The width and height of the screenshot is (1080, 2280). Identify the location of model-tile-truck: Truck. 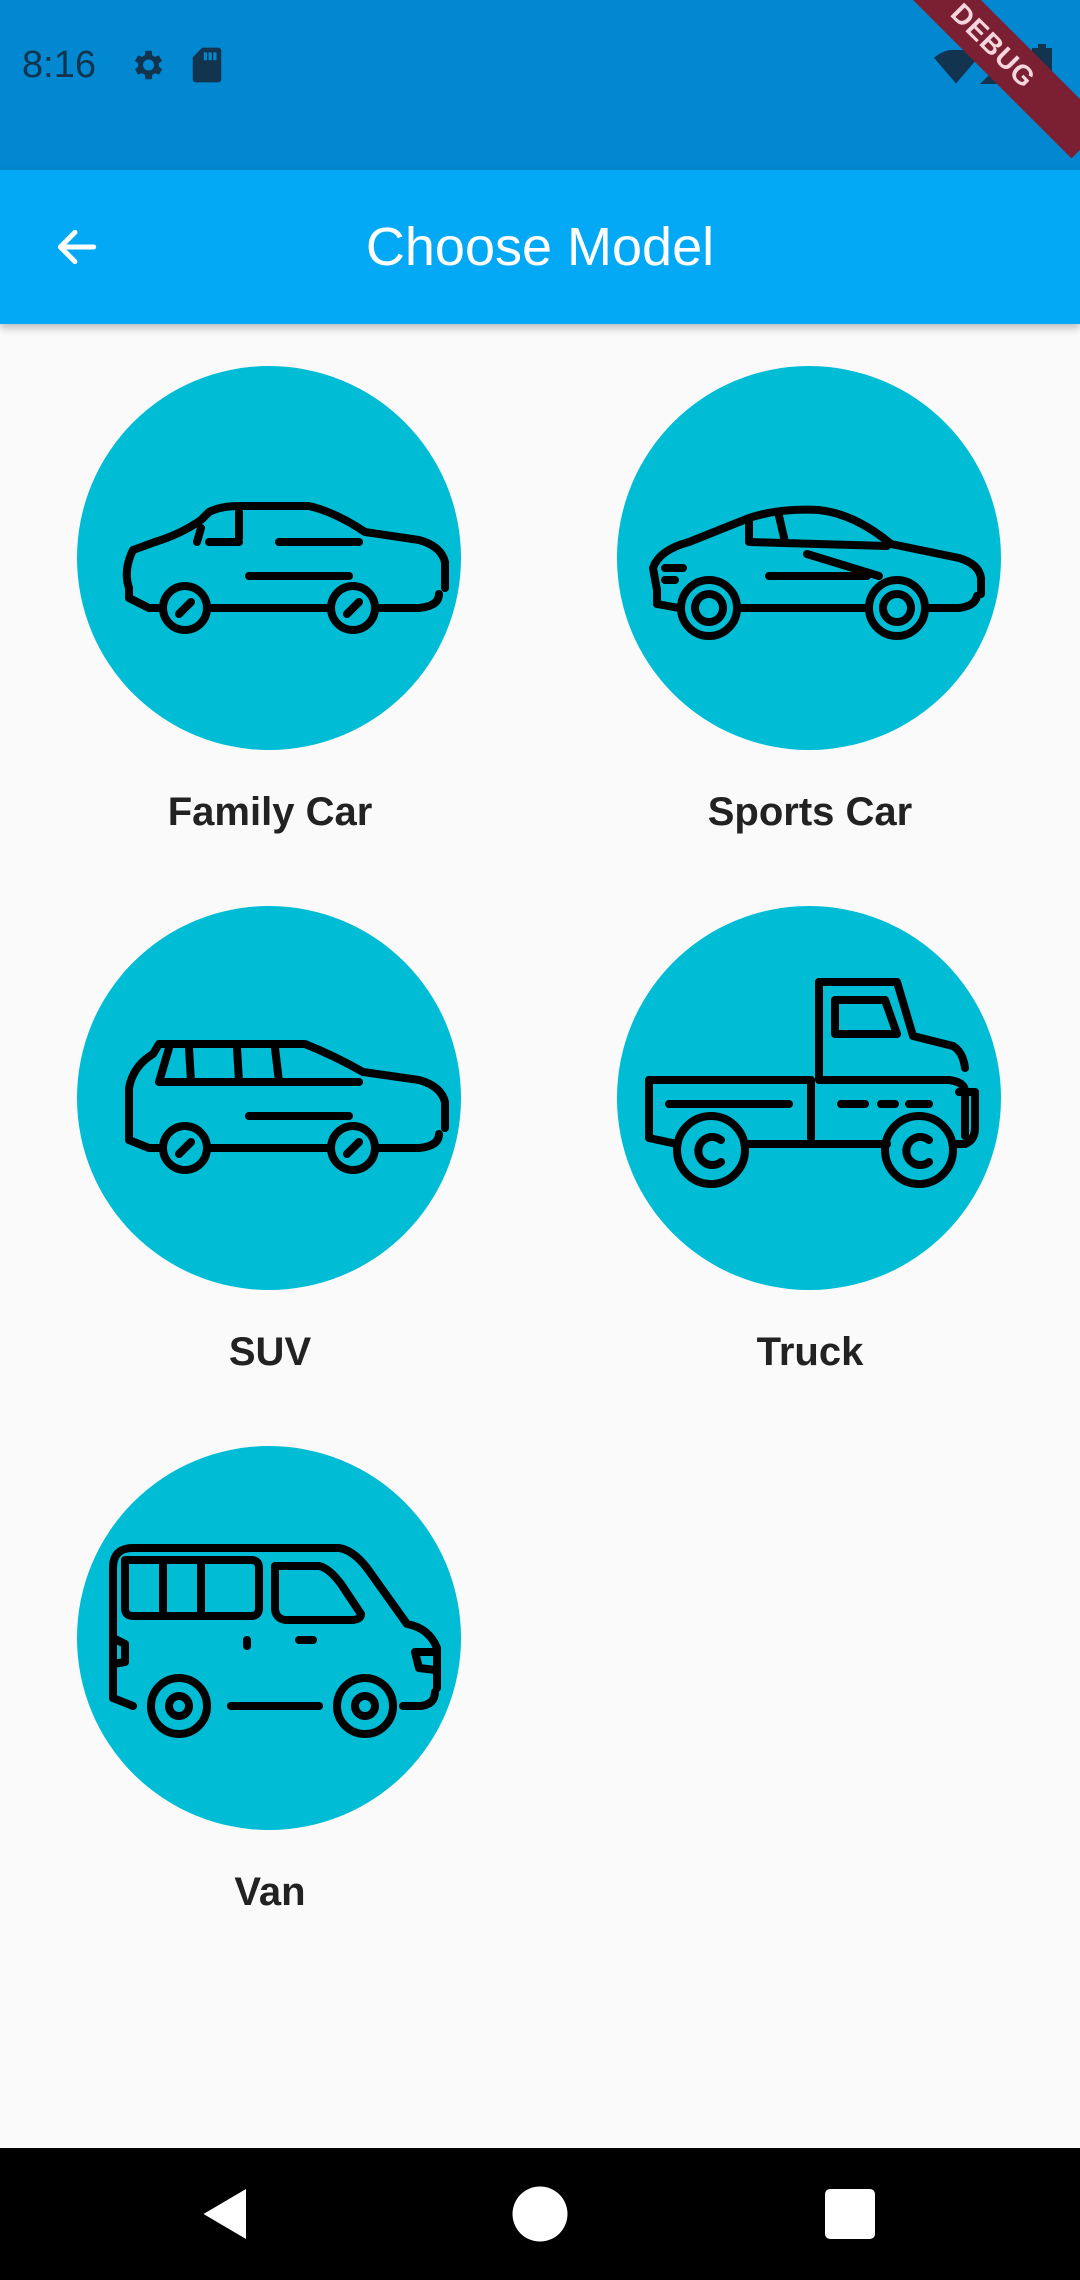
(810, 1134).